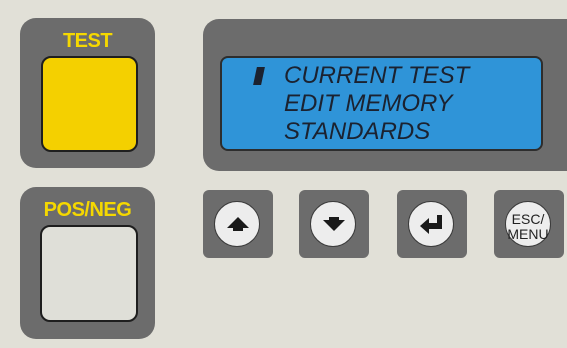  Describe the element at coordinates (87, 210) in the screenshot. I see `posneg-label: POS/NEG` at that location.